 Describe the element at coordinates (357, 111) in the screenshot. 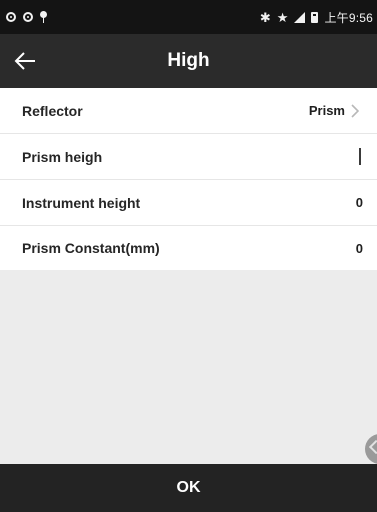

I see `chevron-right-icon` at that location.